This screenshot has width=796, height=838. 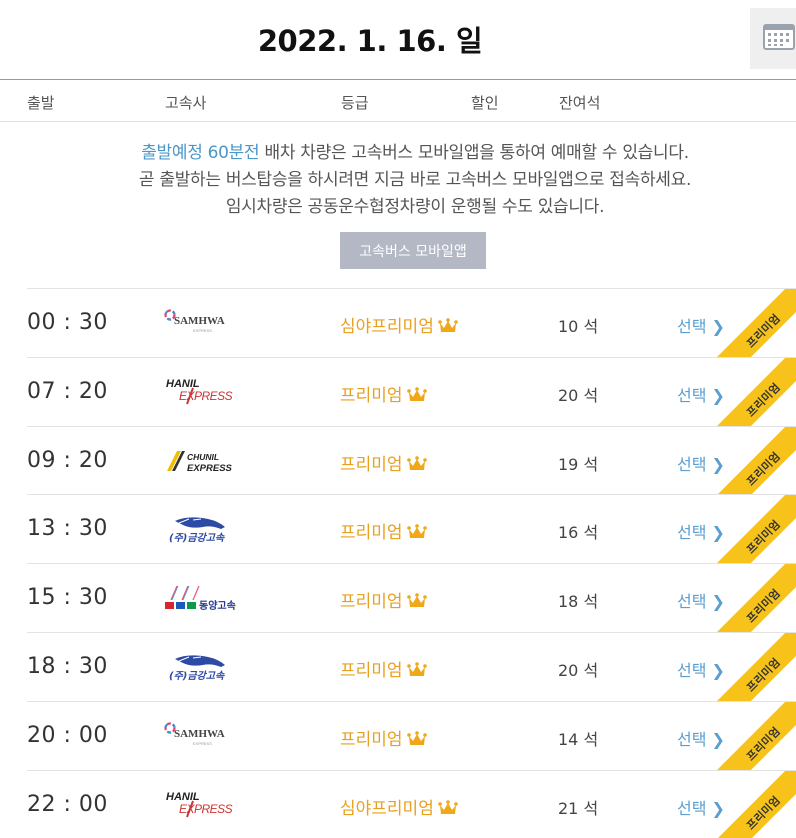 What do you see at coordinates (67, 391) in the screenshot?
I see `departure-time: 07 : 20` at bounding box center [67, 391].